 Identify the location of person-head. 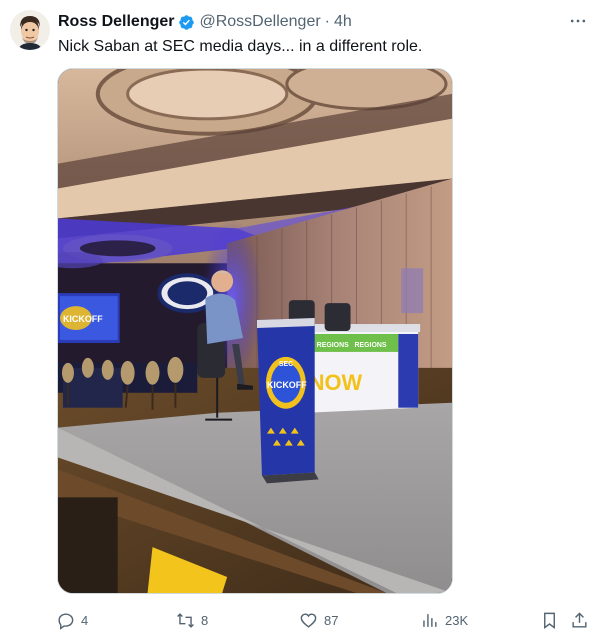
(222, 281).